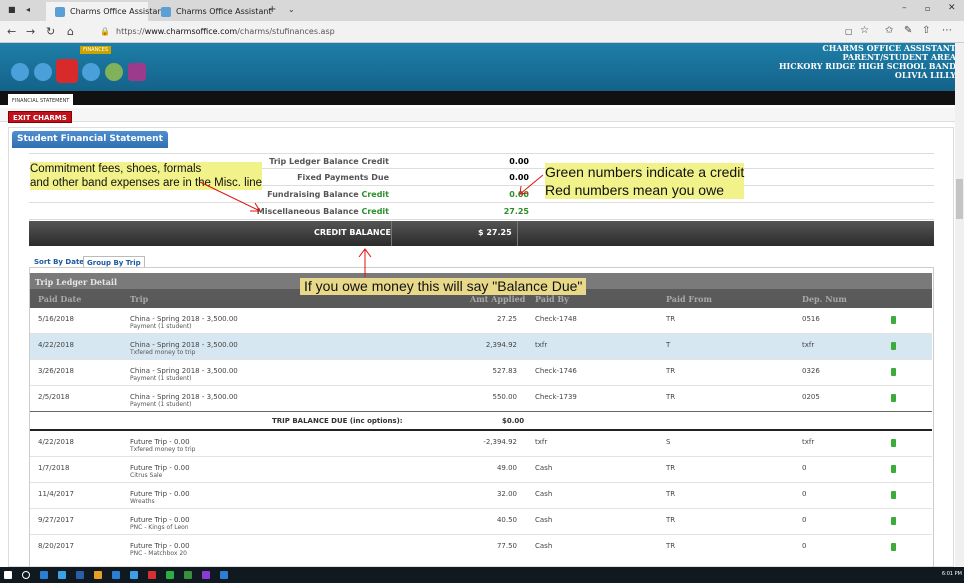 This screenshot has width=964, height=583. Describe the element at coordinates (482, 575) in the screenshot. I see `windows-taskbar: 6:01 PM` at that location.